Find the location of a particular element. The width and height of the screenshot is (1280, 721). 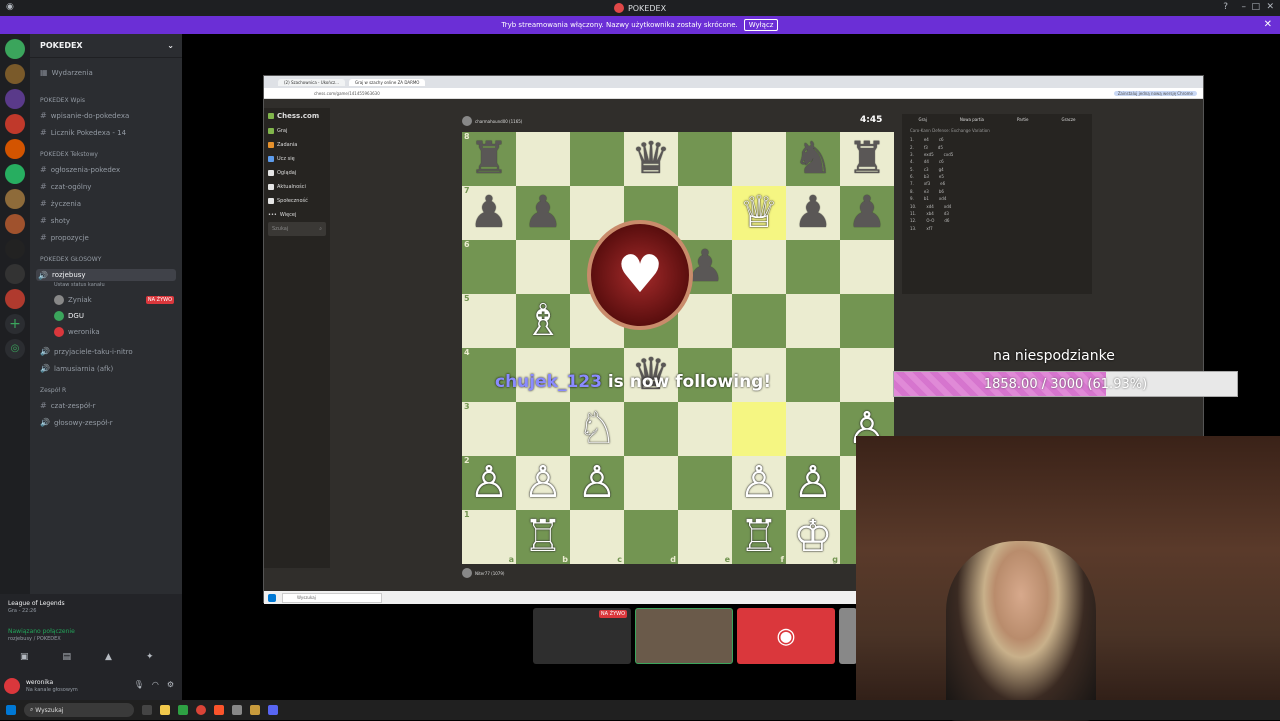

chess-piece: ♛ is located at coordinates (650, 159).